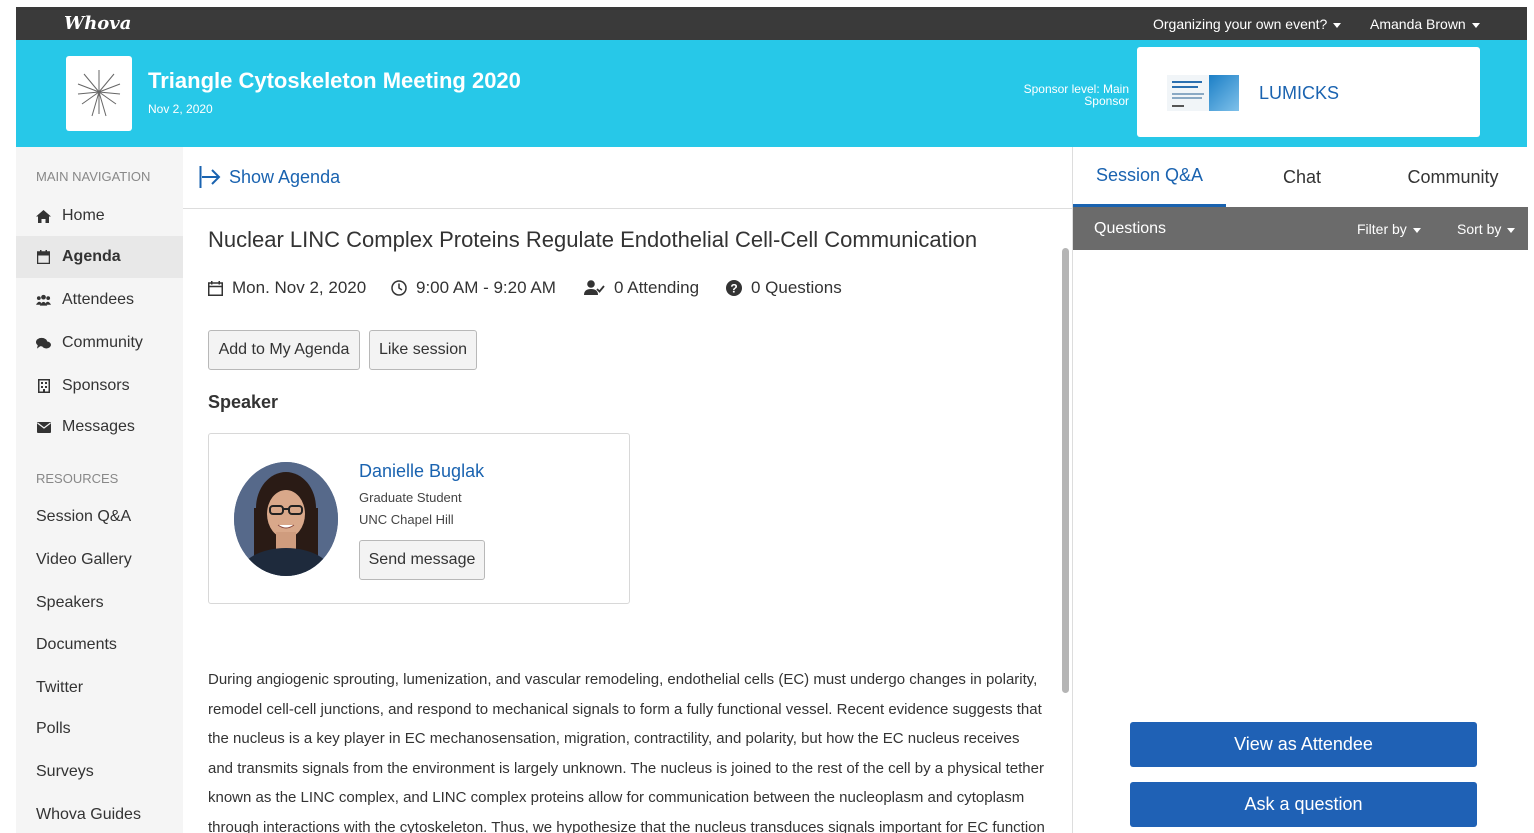  What do you see at coordinates (1302, 177) in the screenshot?
I see `tab-chat: Chat` at bounding box center [1302, 177].